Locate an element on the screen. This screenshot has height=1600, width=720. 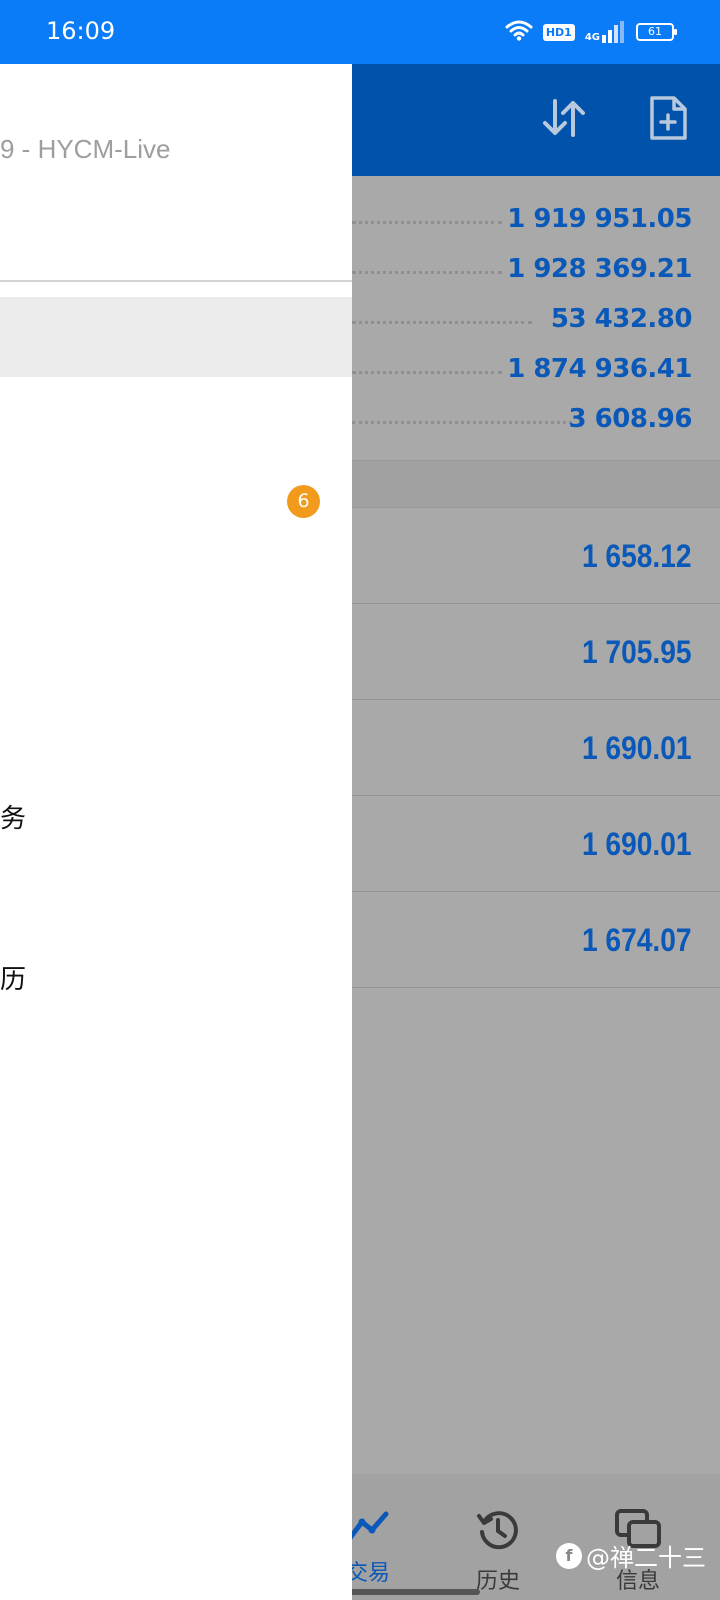
nav-history: 历史 is located at coordinates (498, 1551).